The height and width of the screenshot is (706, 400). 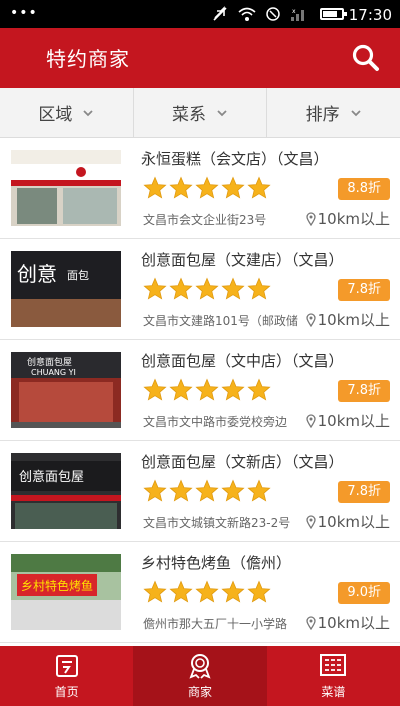 What do you see at coordinates (199, 691) in the screenshot?
I see `tab-label: 商家` at bounding box center [199, 691].